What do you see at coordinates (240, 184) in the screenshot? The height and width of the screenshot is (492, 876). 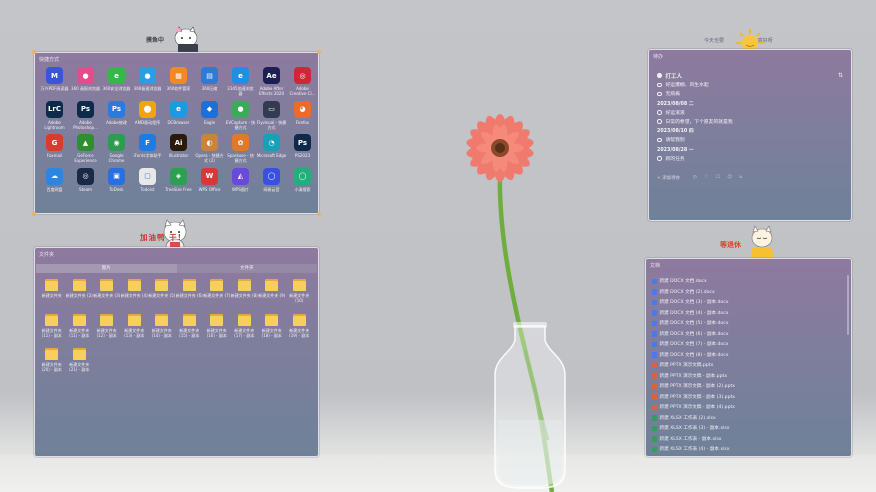 I see `app-shortcut: ◭ WPS图片` at bounding box center [240, 184].